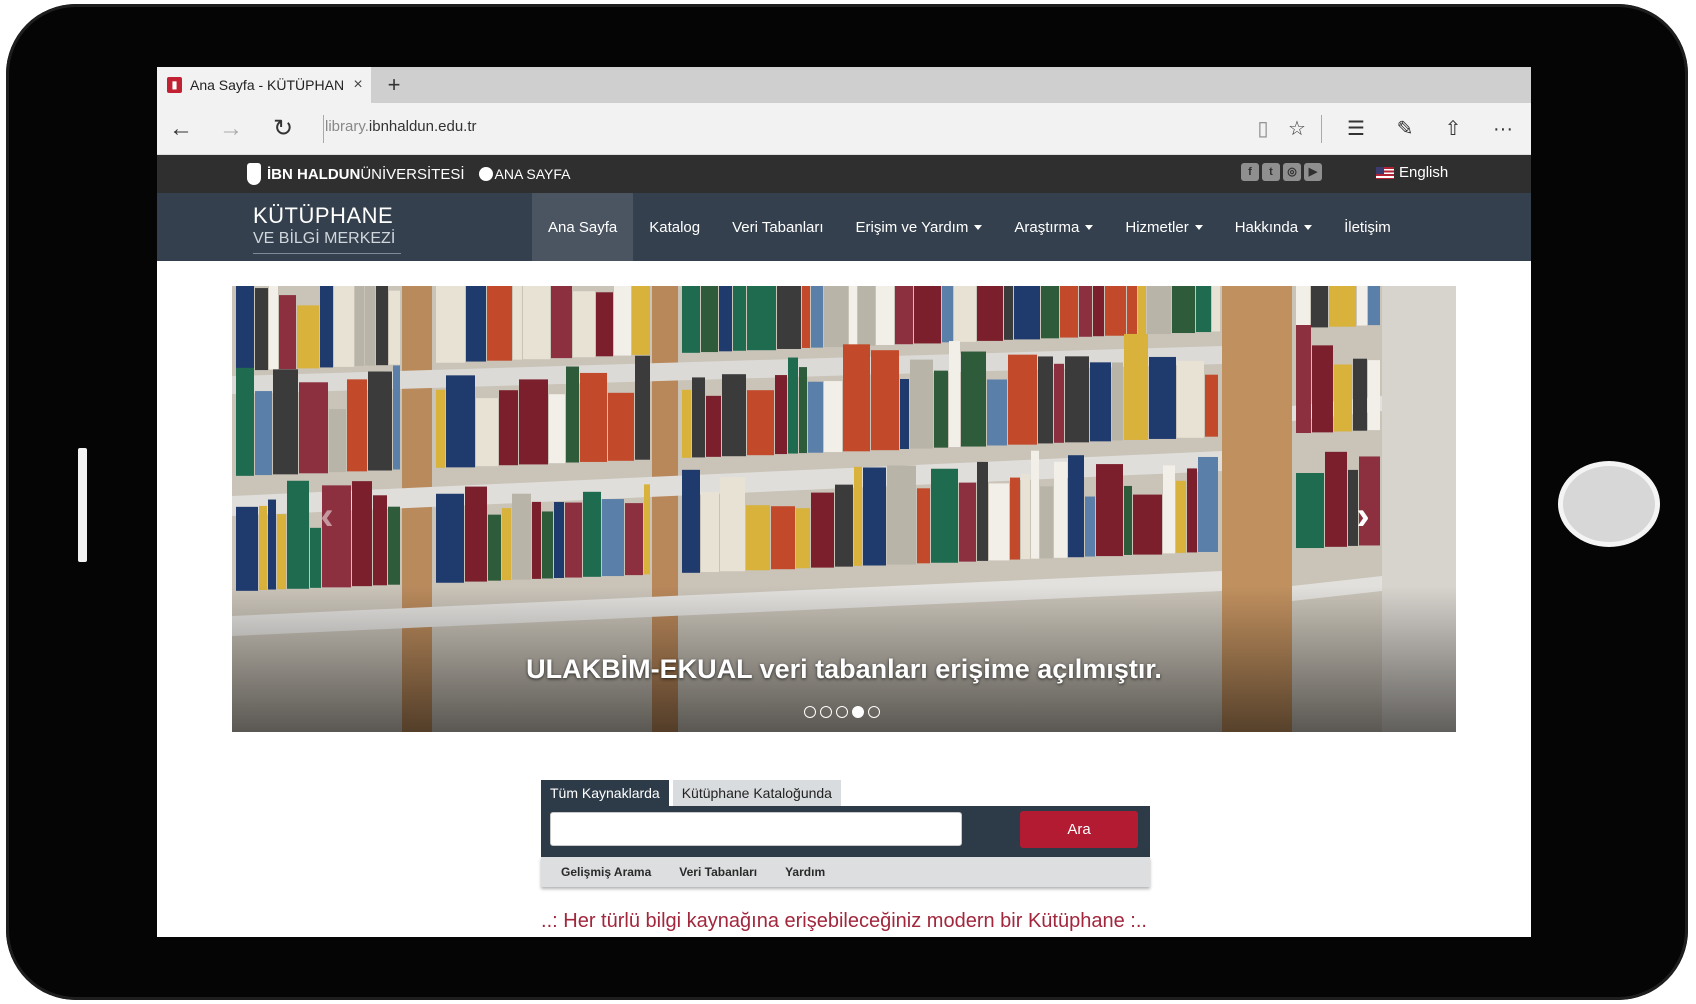 The height and width of the screenshot is (1004, 1696). What do you see at coordinates (718, 872) in the screenshot?
I see `databases-link: Veri Tabanları` at bounding box center [718, 872].